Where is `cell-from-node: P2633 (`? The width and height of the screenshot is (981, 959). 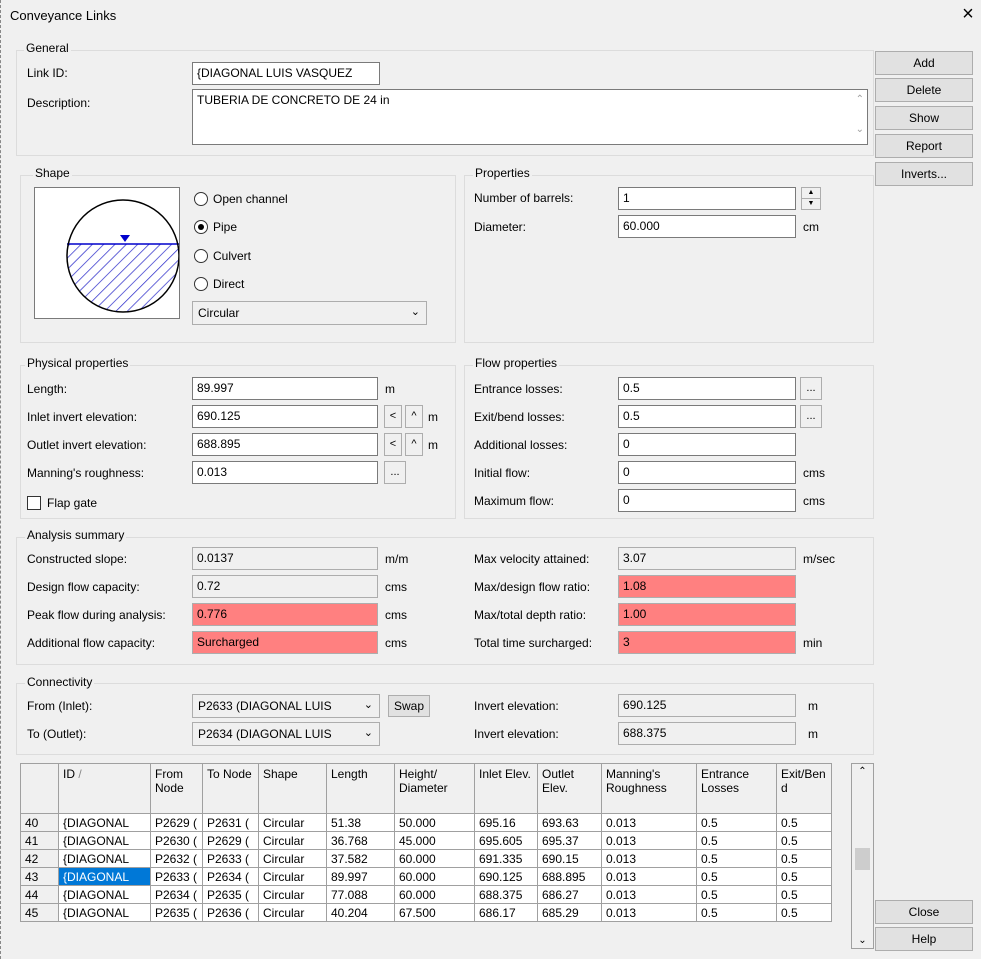 cell-from-node: P2633 ( is located at coordinates (176, 876).